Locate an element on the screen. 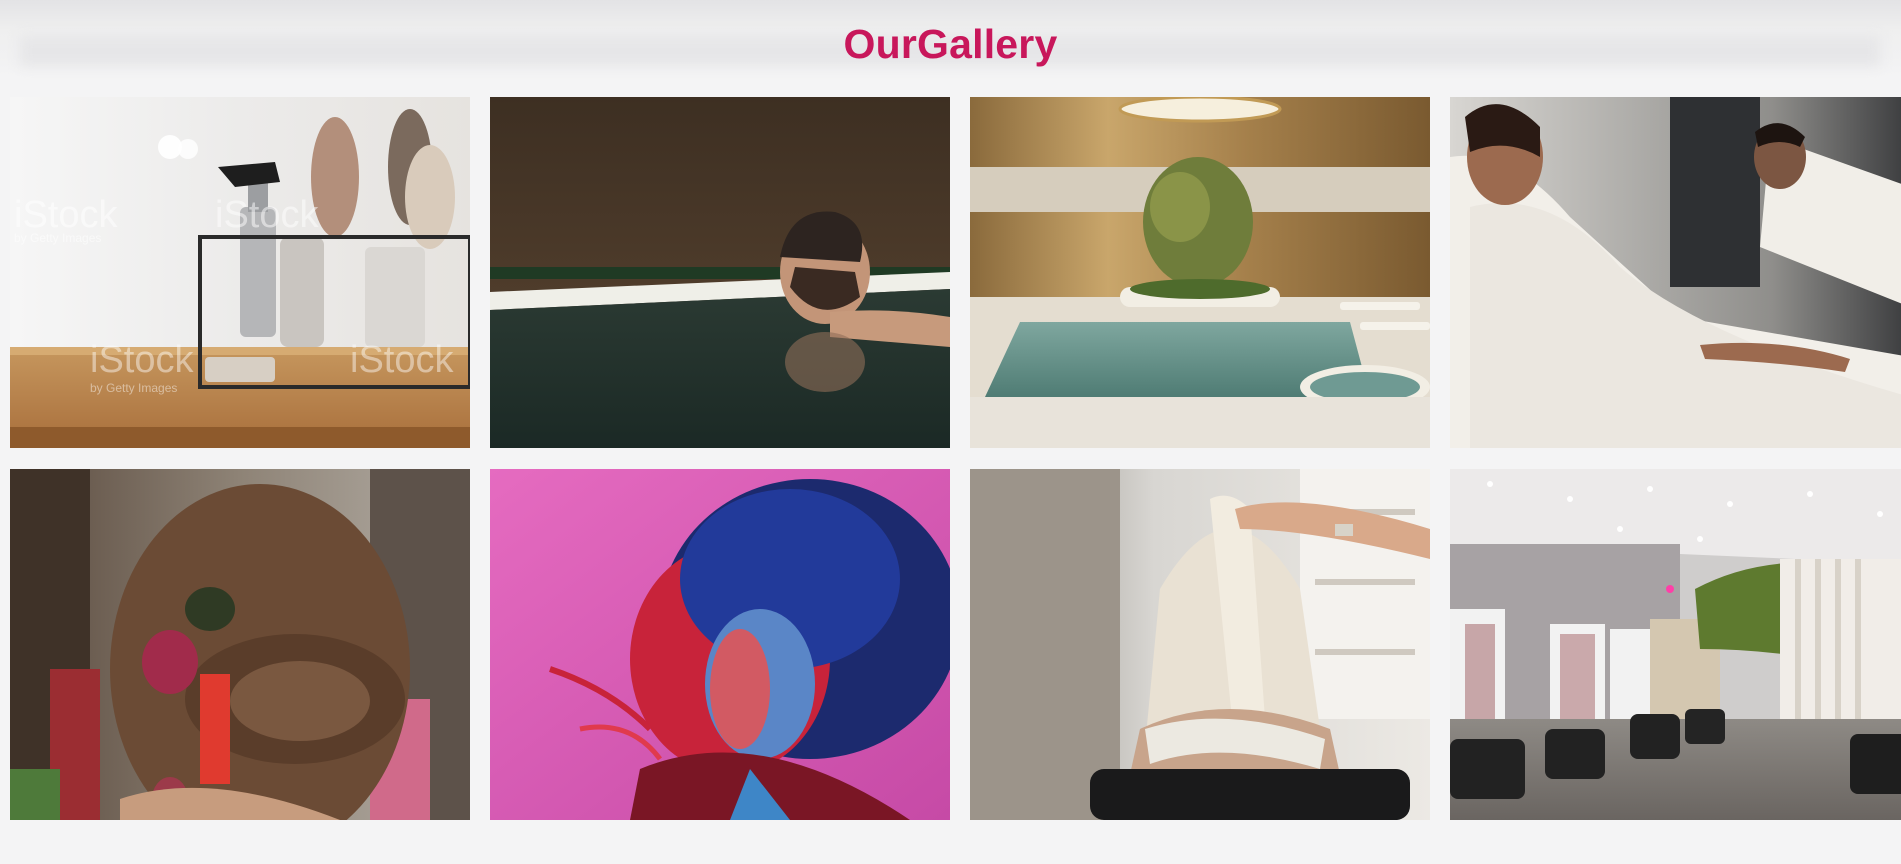 Image resolution: width=1901 pixels, height=864 pixels. gallery-item-blonde-hair is located at coordinates (1200, 644).